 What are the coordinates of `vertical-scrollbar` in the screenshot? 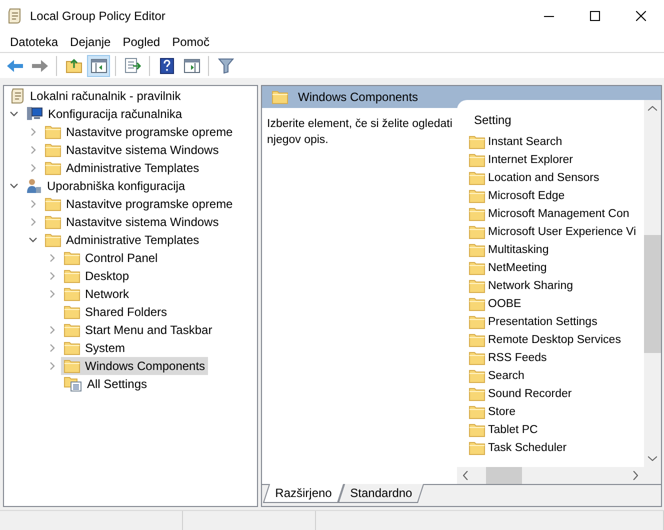 It's located at (652, 292).